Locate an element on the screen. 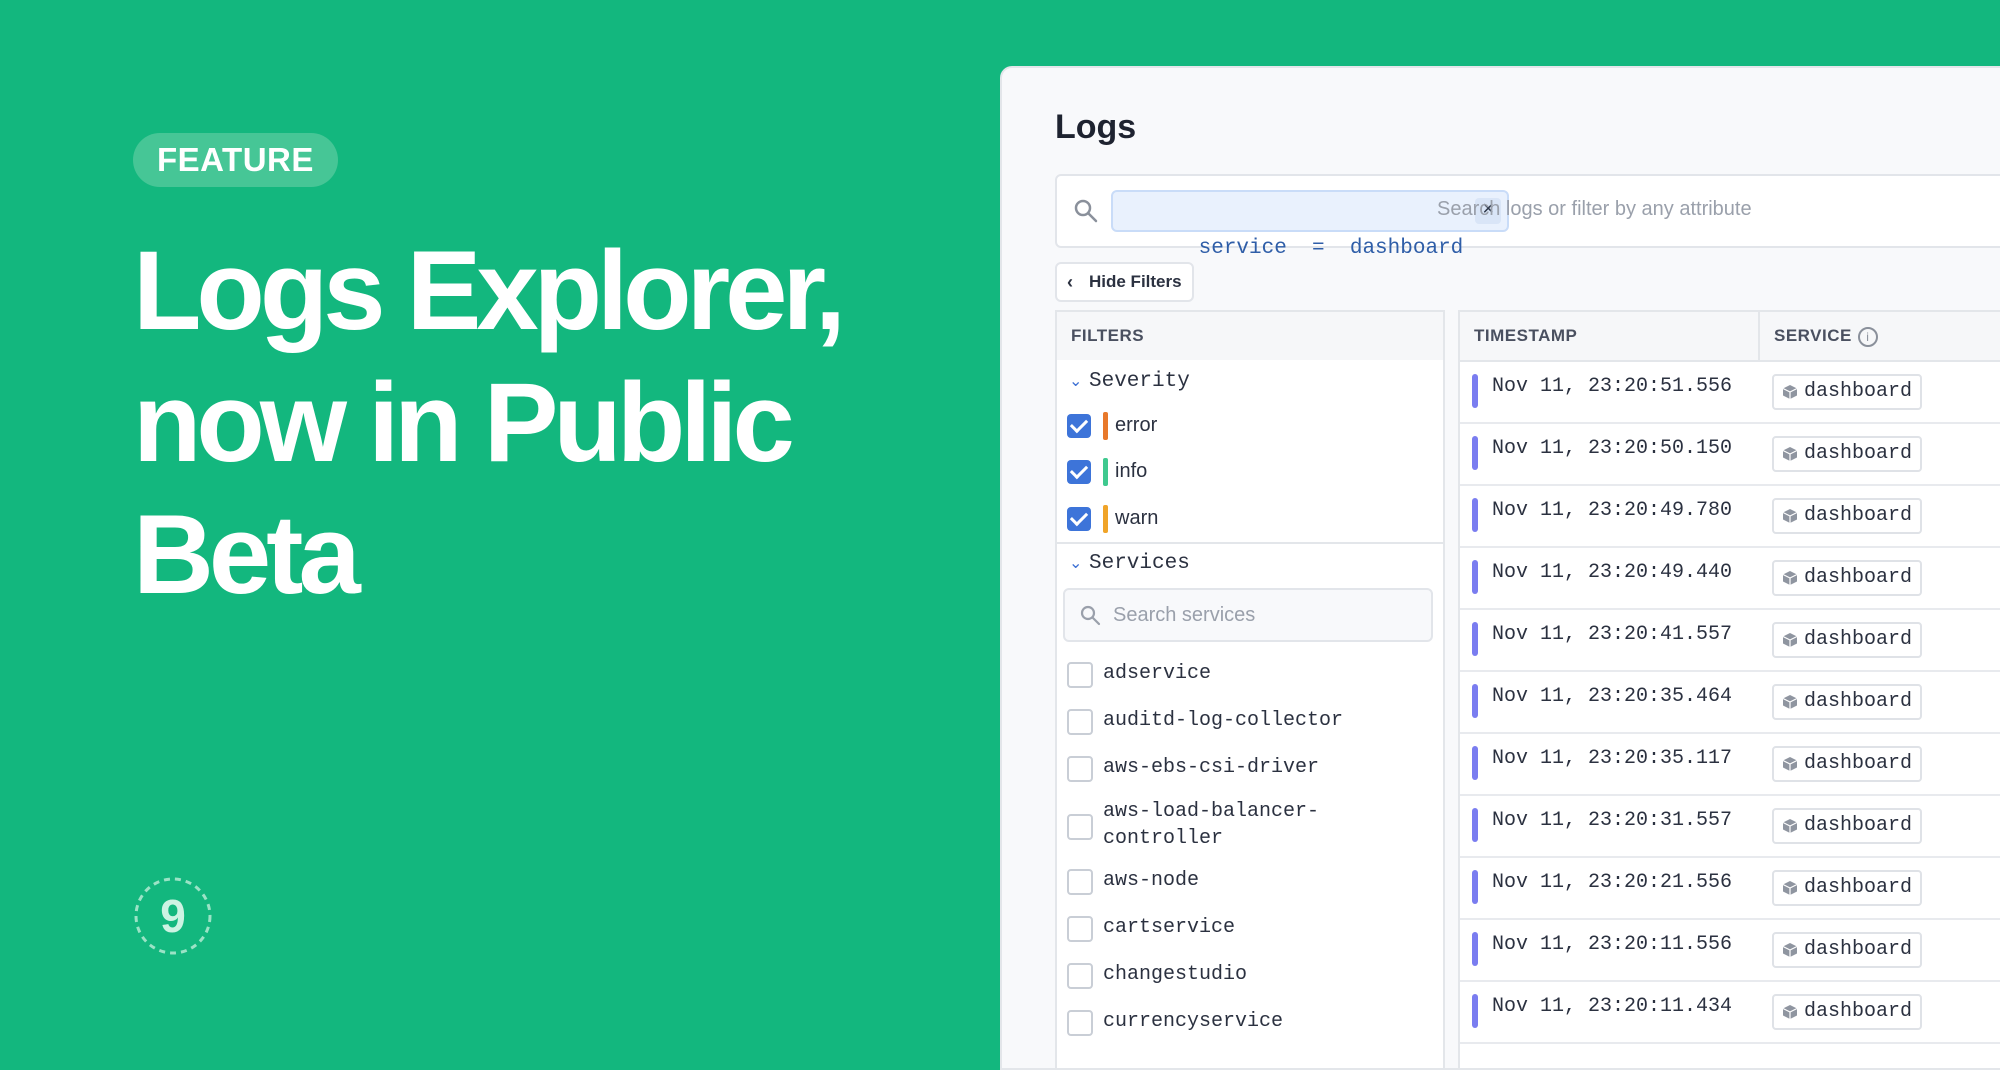  service-search-input: Search services is located at coordinates (1184, 615).